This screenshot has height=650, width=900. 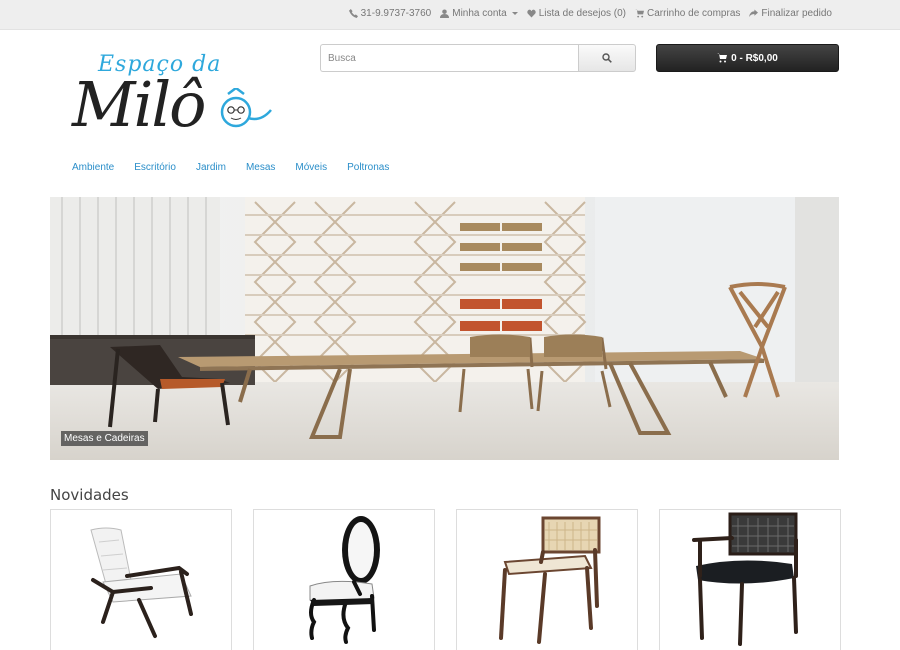 What do you see at coordinates (445, 13) in the screenshot?
I see `user-icon` at bounding box center [445, 13].